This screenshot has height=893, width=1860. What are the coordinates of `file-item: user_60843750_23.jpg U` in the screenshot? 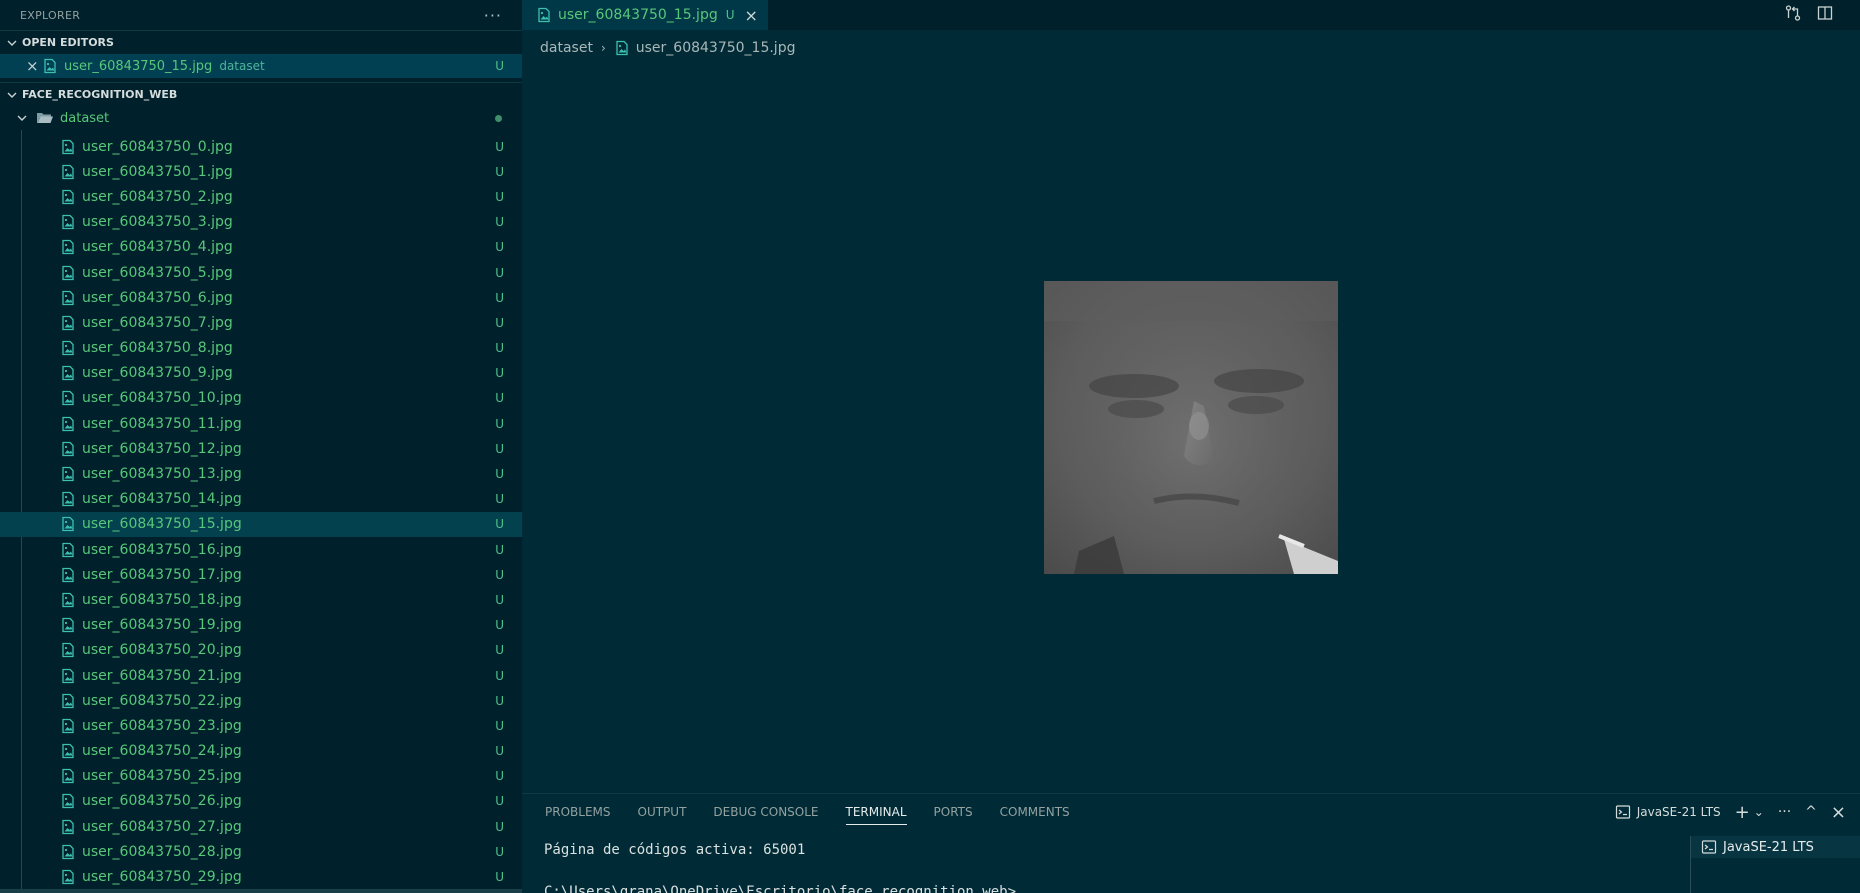 It's located at (261, 725).